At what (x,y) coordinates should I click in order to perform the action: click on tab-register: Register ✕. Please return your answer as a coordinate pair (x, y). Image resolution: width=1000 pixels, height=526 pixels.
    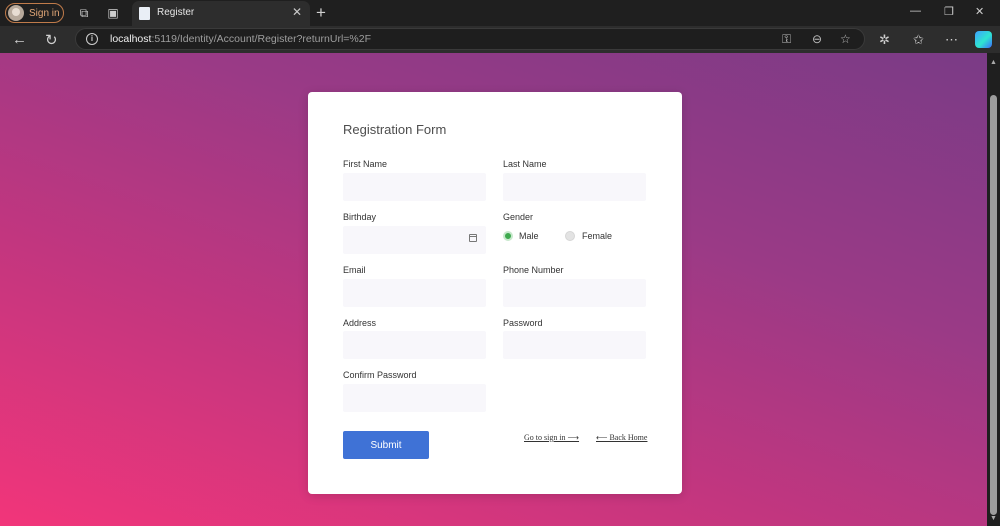
    Looking at the image, I should click on (221, 13).